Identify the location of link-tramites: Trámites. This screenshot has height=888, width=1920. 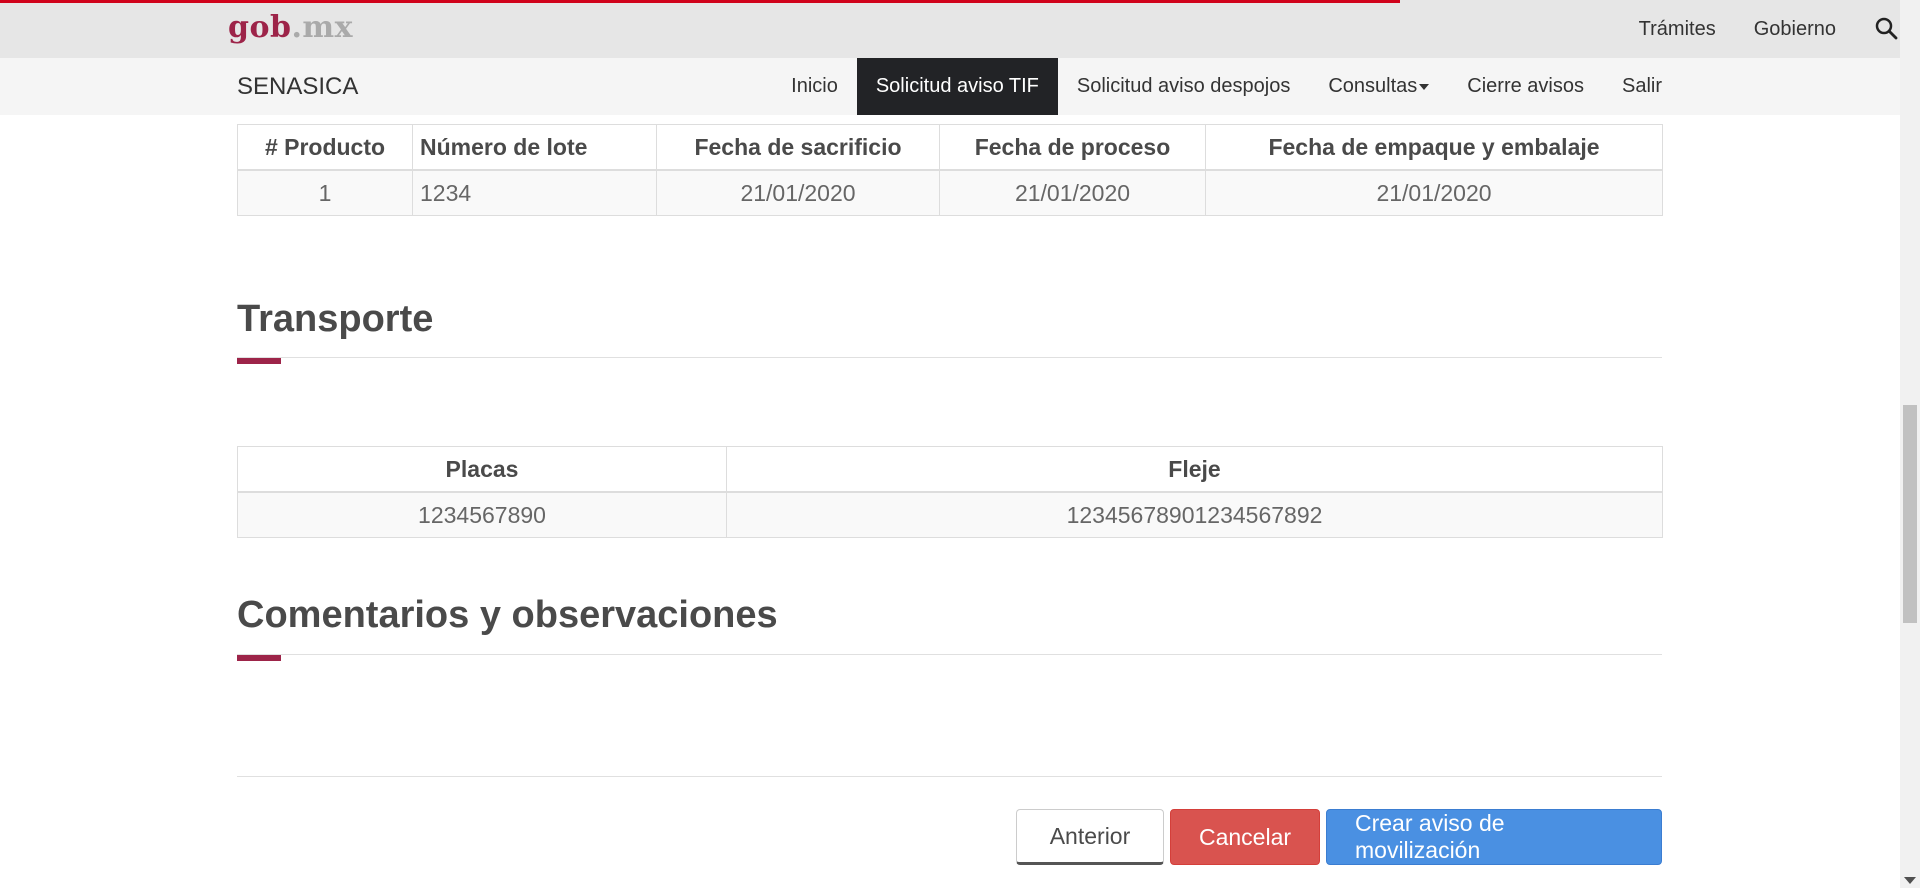
(1677, 29).